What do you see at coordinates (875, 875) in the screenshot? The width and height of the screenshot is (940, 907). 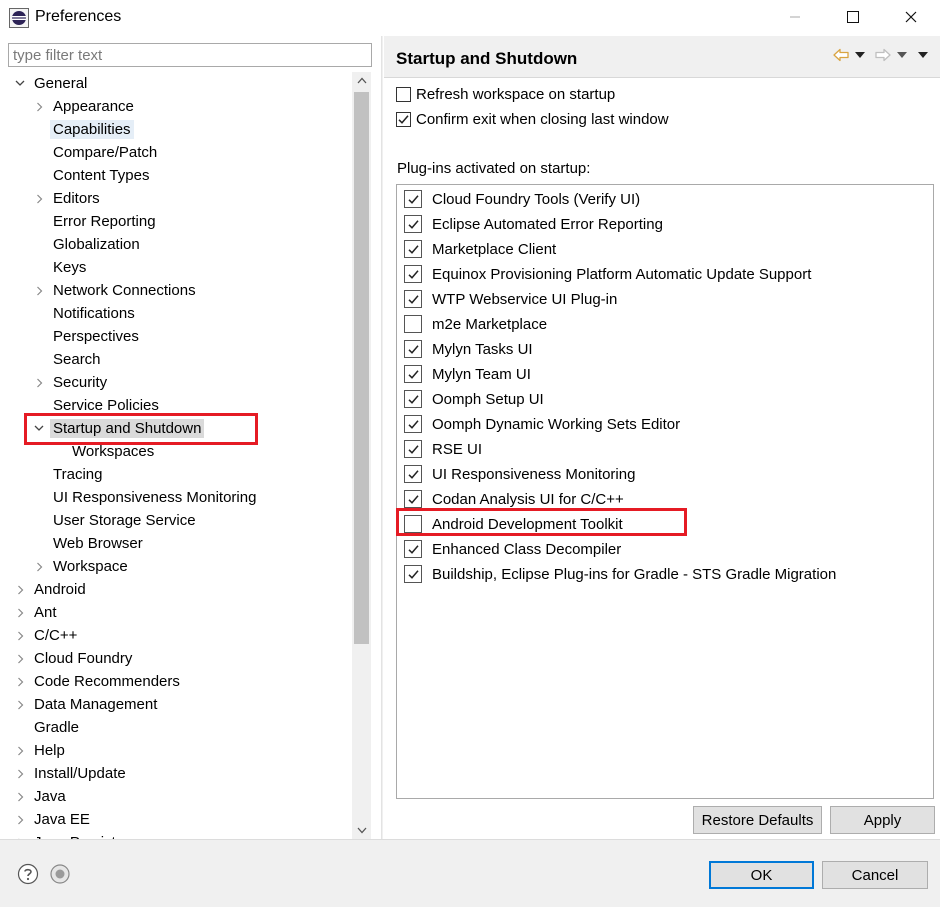 I see `cancel-button: Cancel` at bounding box center [875, 875].